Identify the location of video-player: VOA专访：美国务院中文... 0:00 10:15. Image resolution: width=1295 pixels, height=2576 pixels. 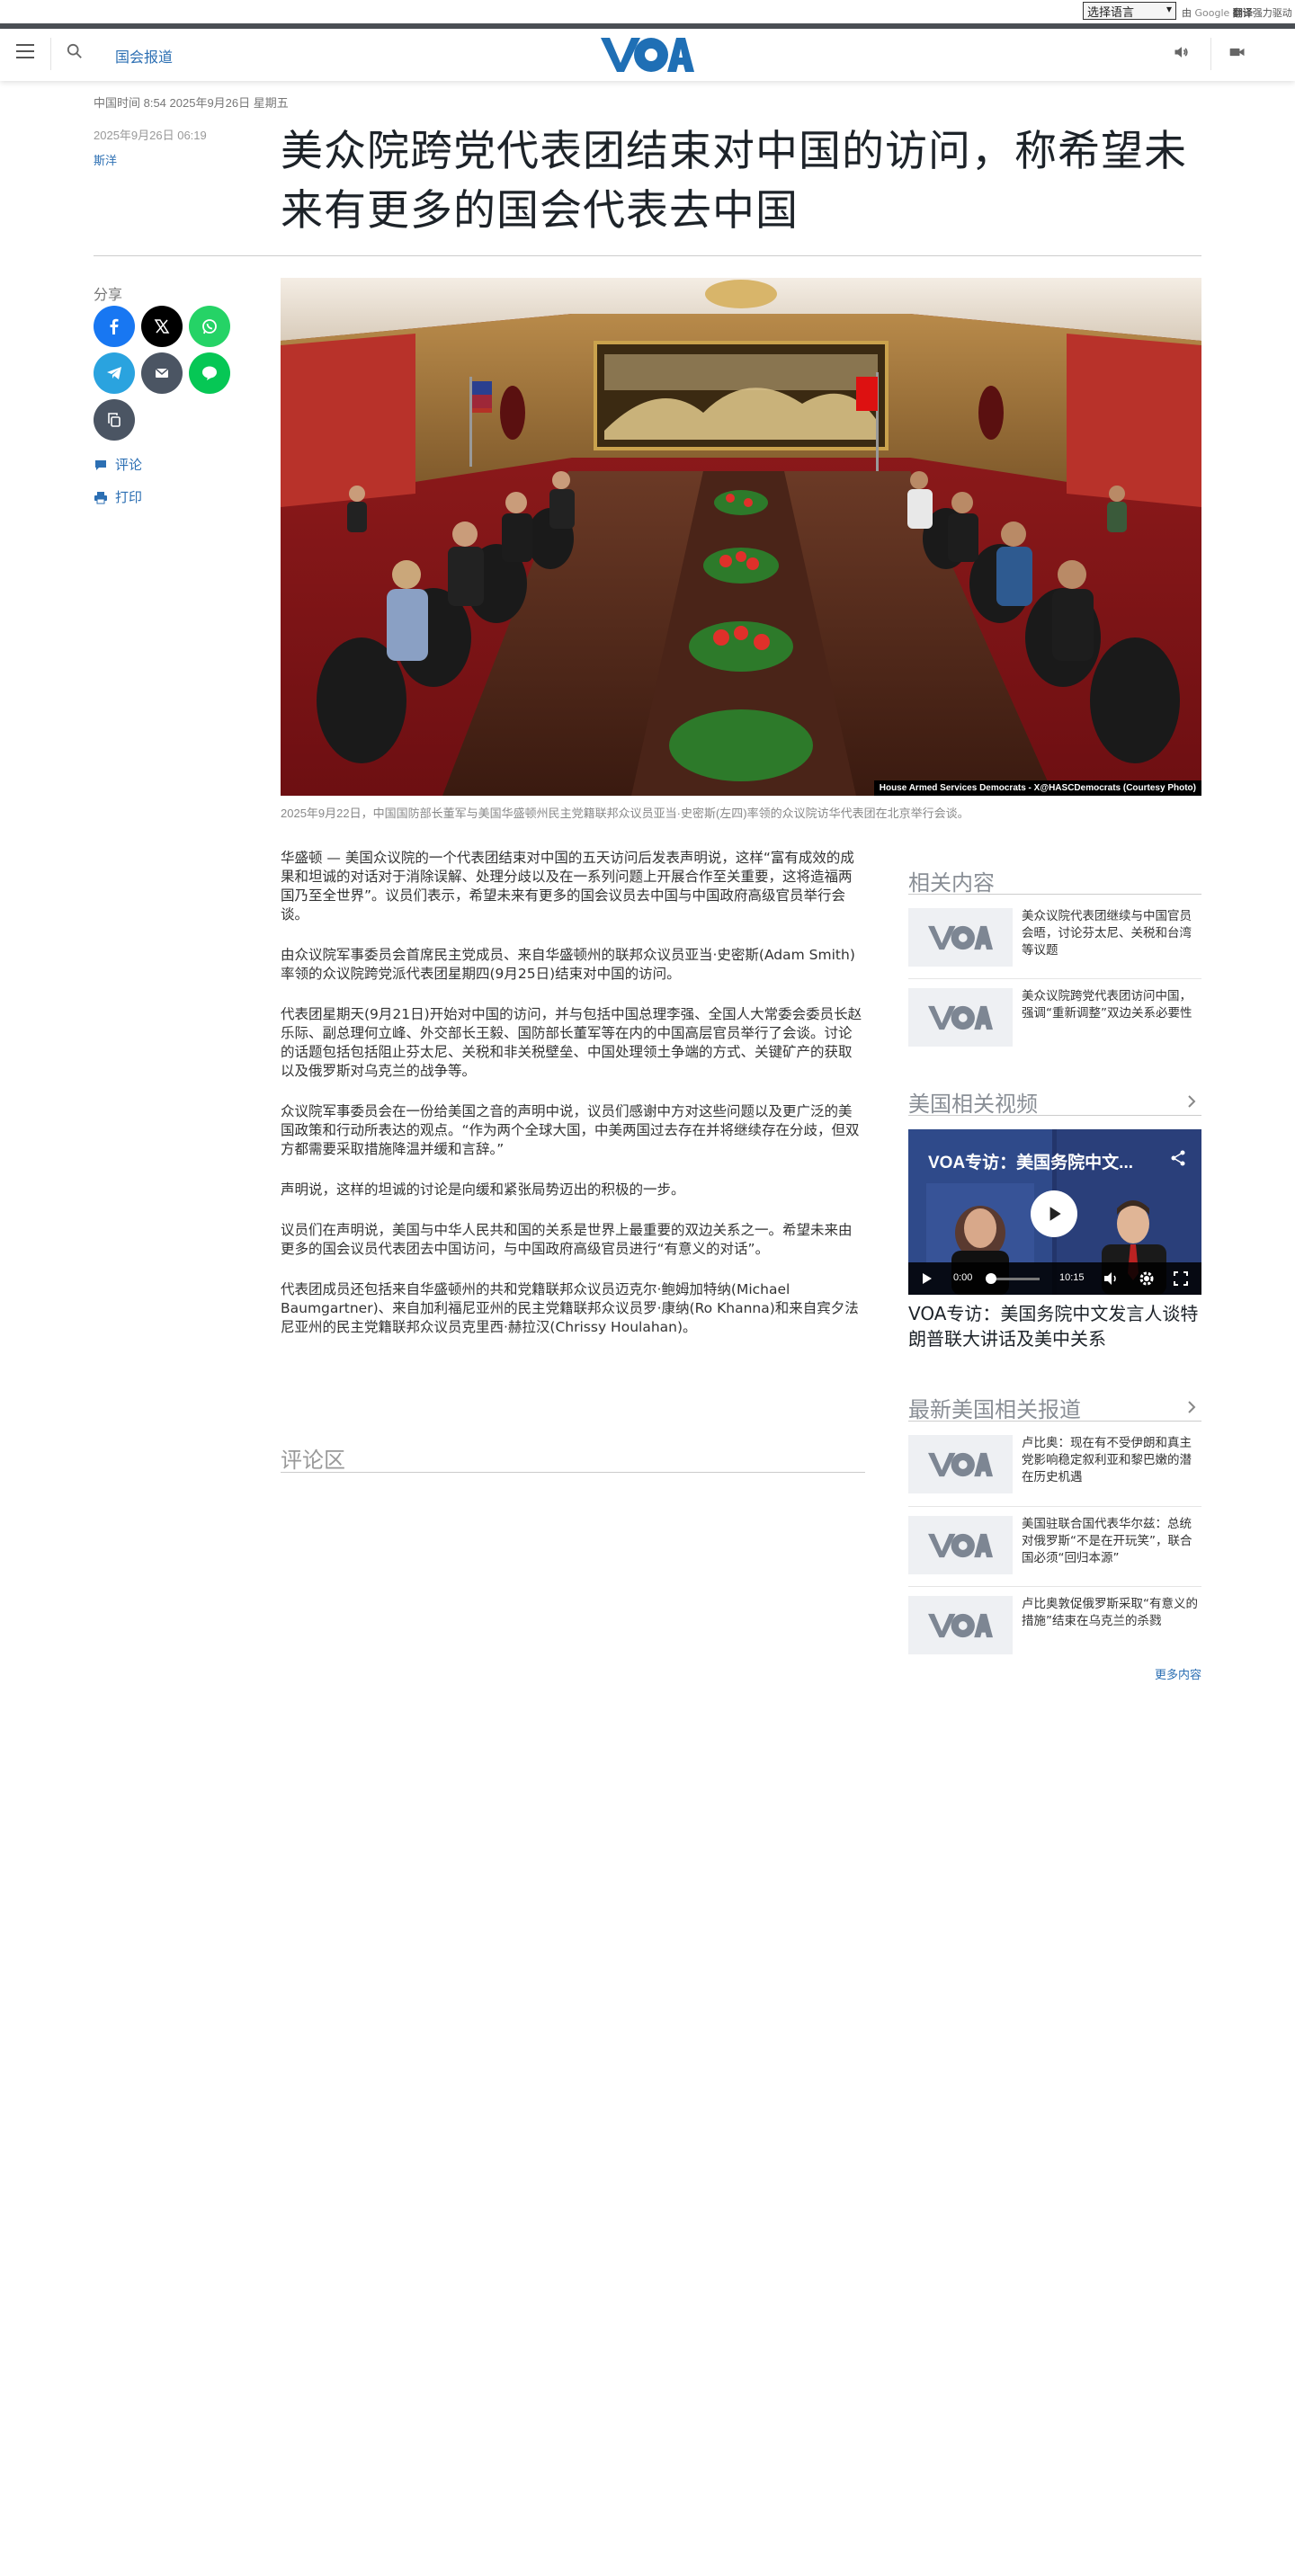
(1055, 1212).